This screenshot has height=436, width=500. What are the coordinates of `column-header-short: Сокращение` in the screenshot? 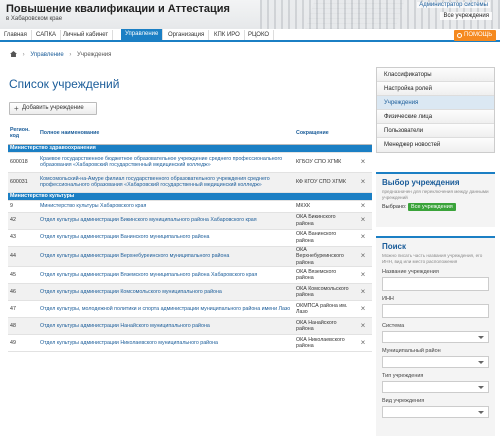 It's located at (324, 134).